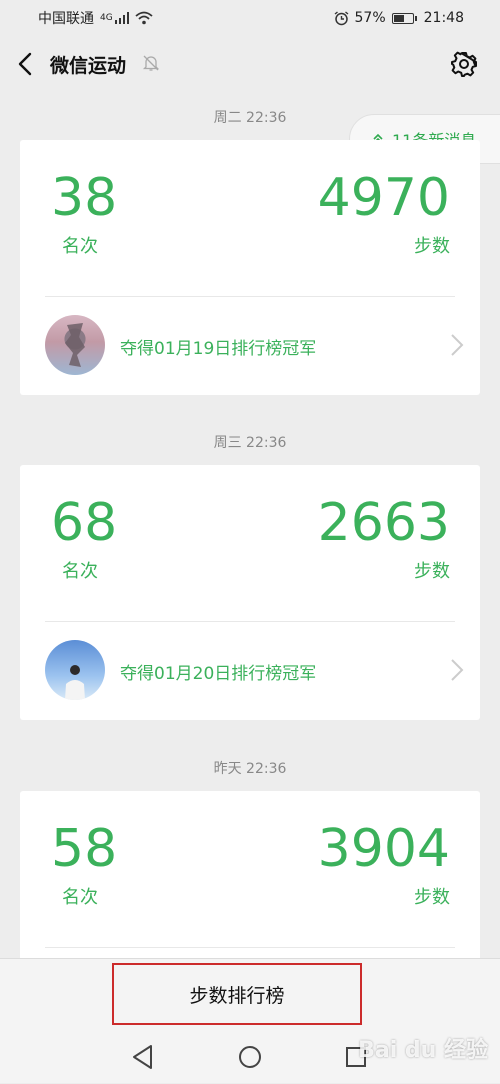 The height and width of the screenshot is (1084, 500). I want to click on nav-bar: 微信运动, so click(250, 64).